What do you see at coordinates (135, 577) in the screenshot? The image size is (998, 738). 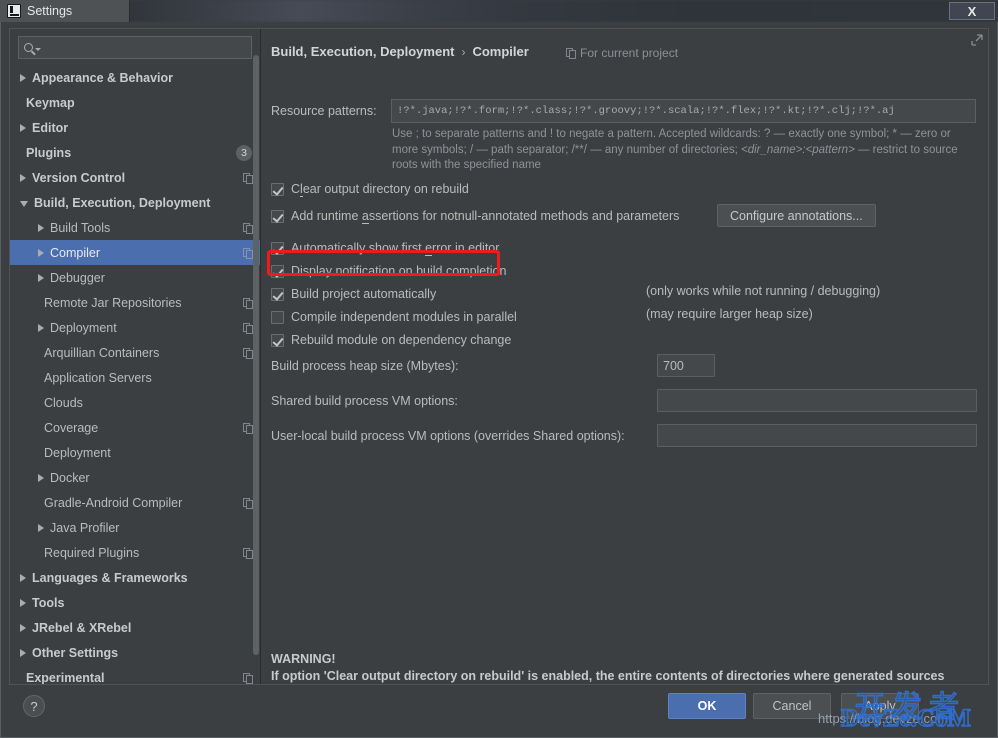 I see `sidebar-item-languages-frameworks: Languages & Frameworks` at bounding box center [135, 577].